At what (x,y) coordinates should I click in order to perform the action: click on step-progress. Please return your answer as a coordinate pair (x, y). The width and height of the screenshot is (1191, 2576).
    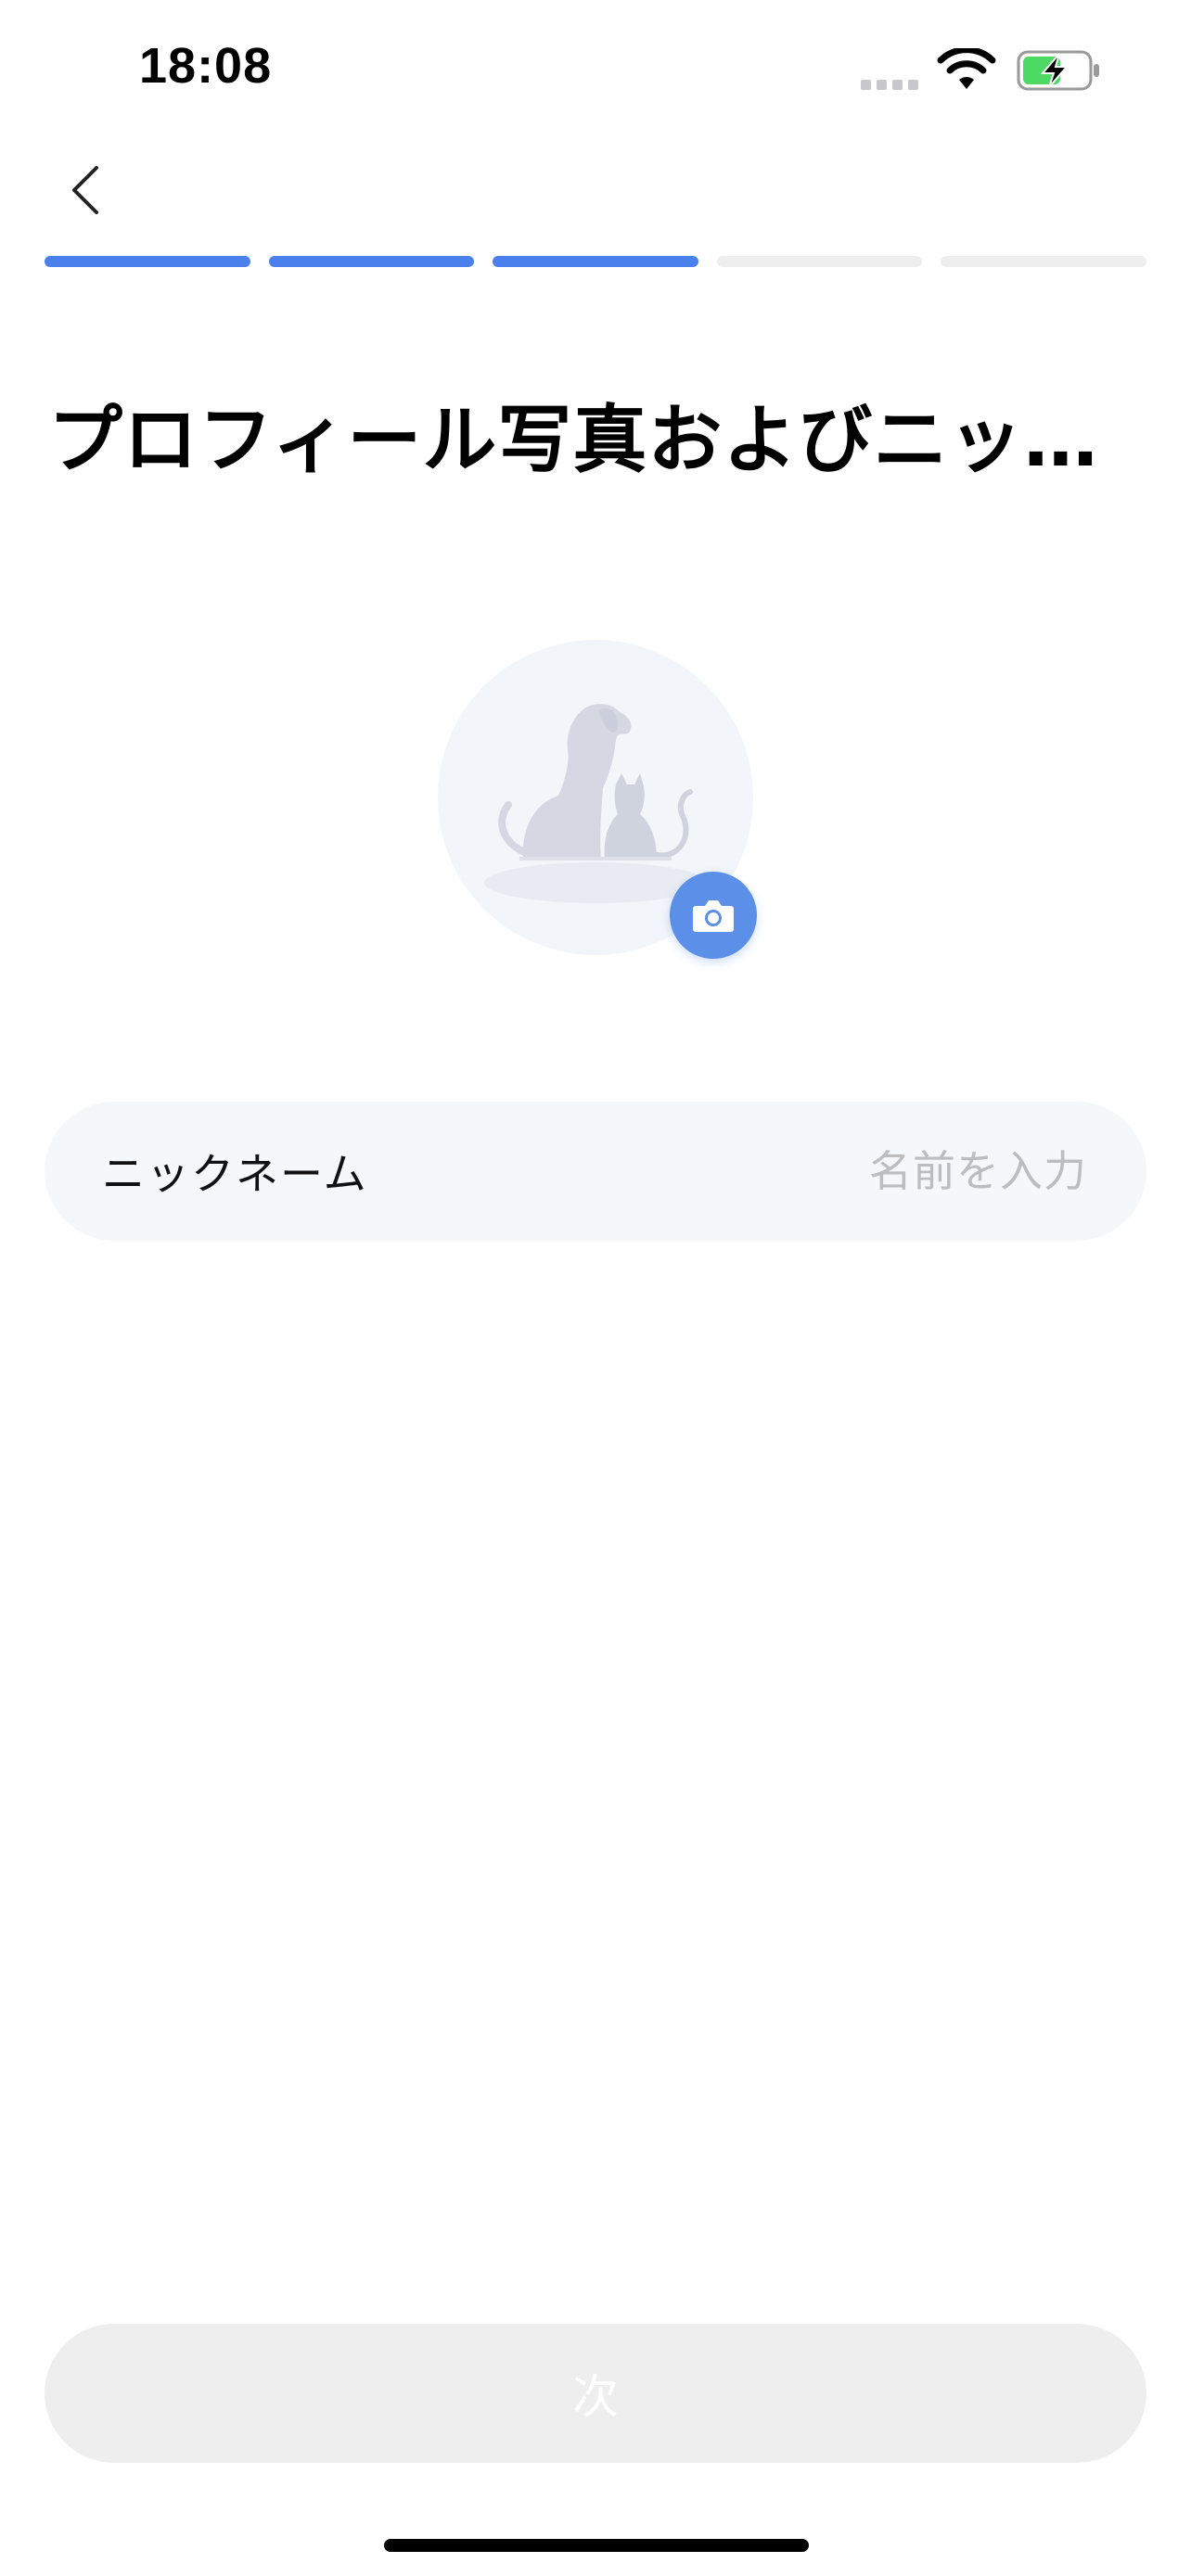
    Looking at the image, I should click on (595, 261).